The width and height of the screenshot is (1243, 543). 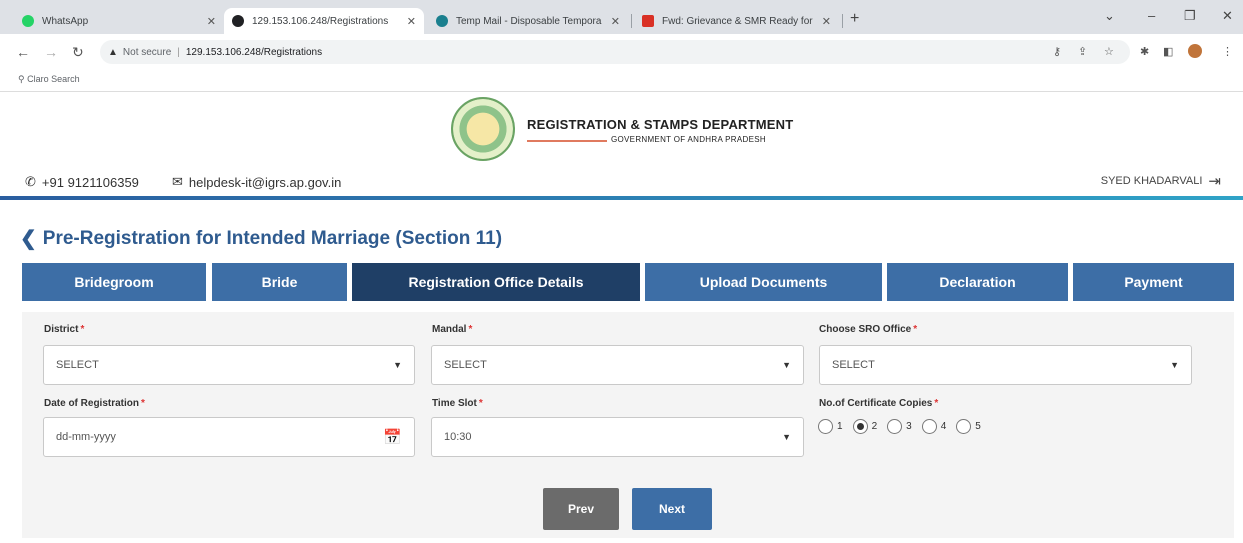 I want to click on tab-search-icon: ⌄, so click(x=1109, y=16).